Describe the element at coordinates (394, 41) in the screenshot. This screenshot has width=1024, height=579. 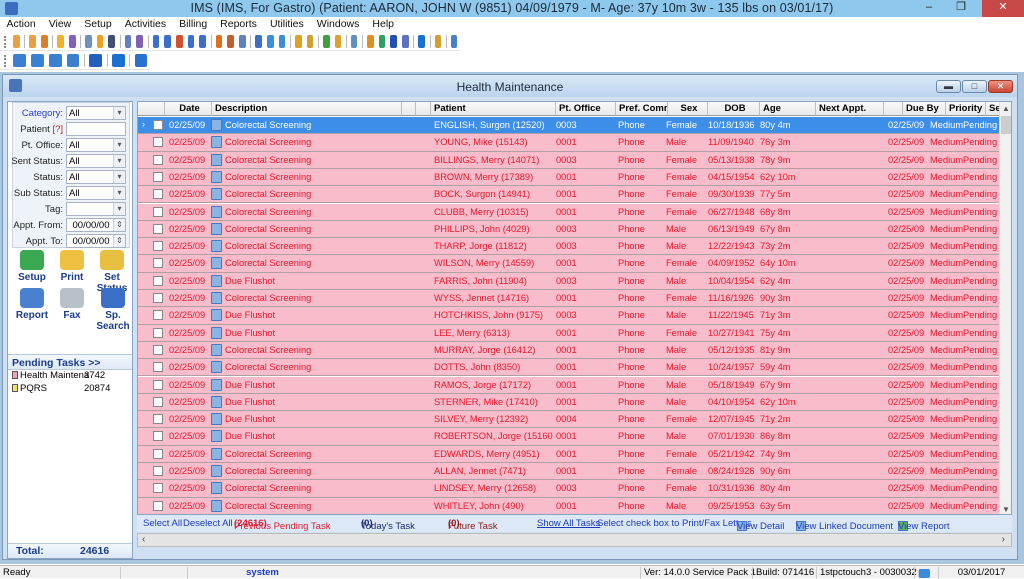
I see `word-icon` at that location.